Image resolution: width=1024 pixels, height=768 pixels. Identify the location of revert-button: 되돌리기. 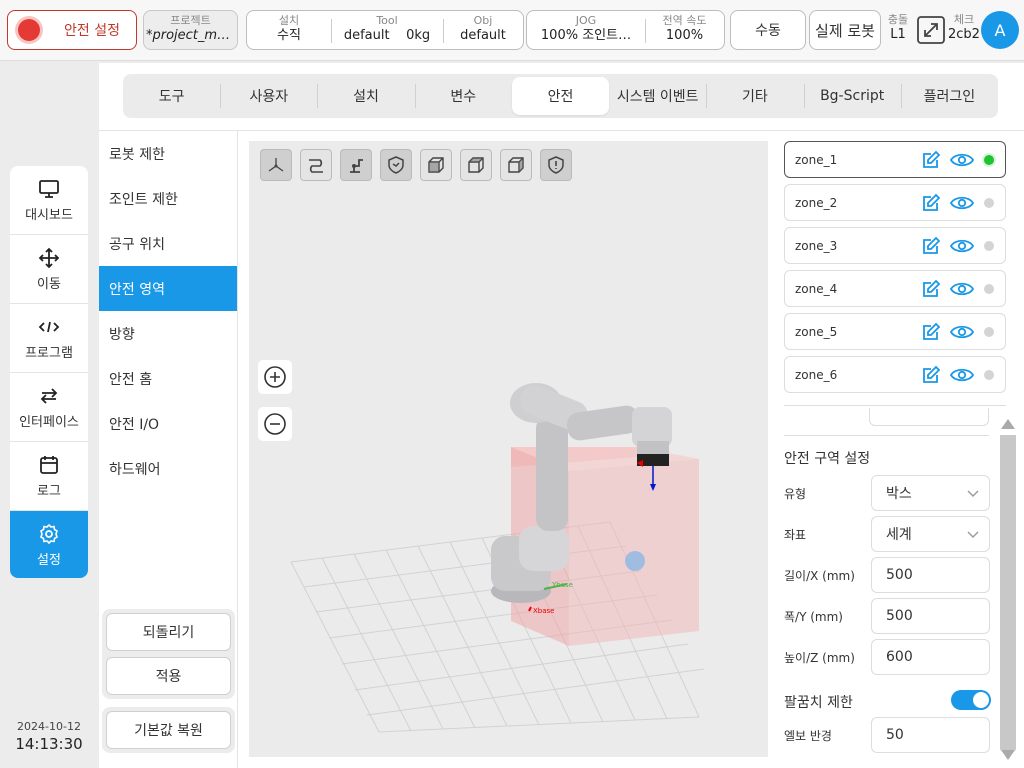
(168, 632).